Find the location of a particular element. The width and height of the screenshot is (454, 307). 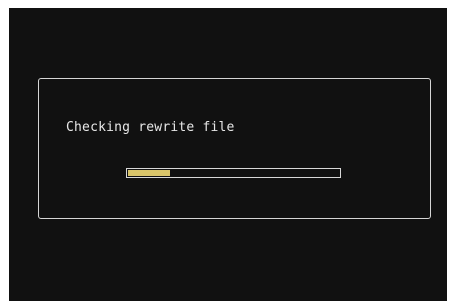

progress-bar is located at coordinates (233, 173).